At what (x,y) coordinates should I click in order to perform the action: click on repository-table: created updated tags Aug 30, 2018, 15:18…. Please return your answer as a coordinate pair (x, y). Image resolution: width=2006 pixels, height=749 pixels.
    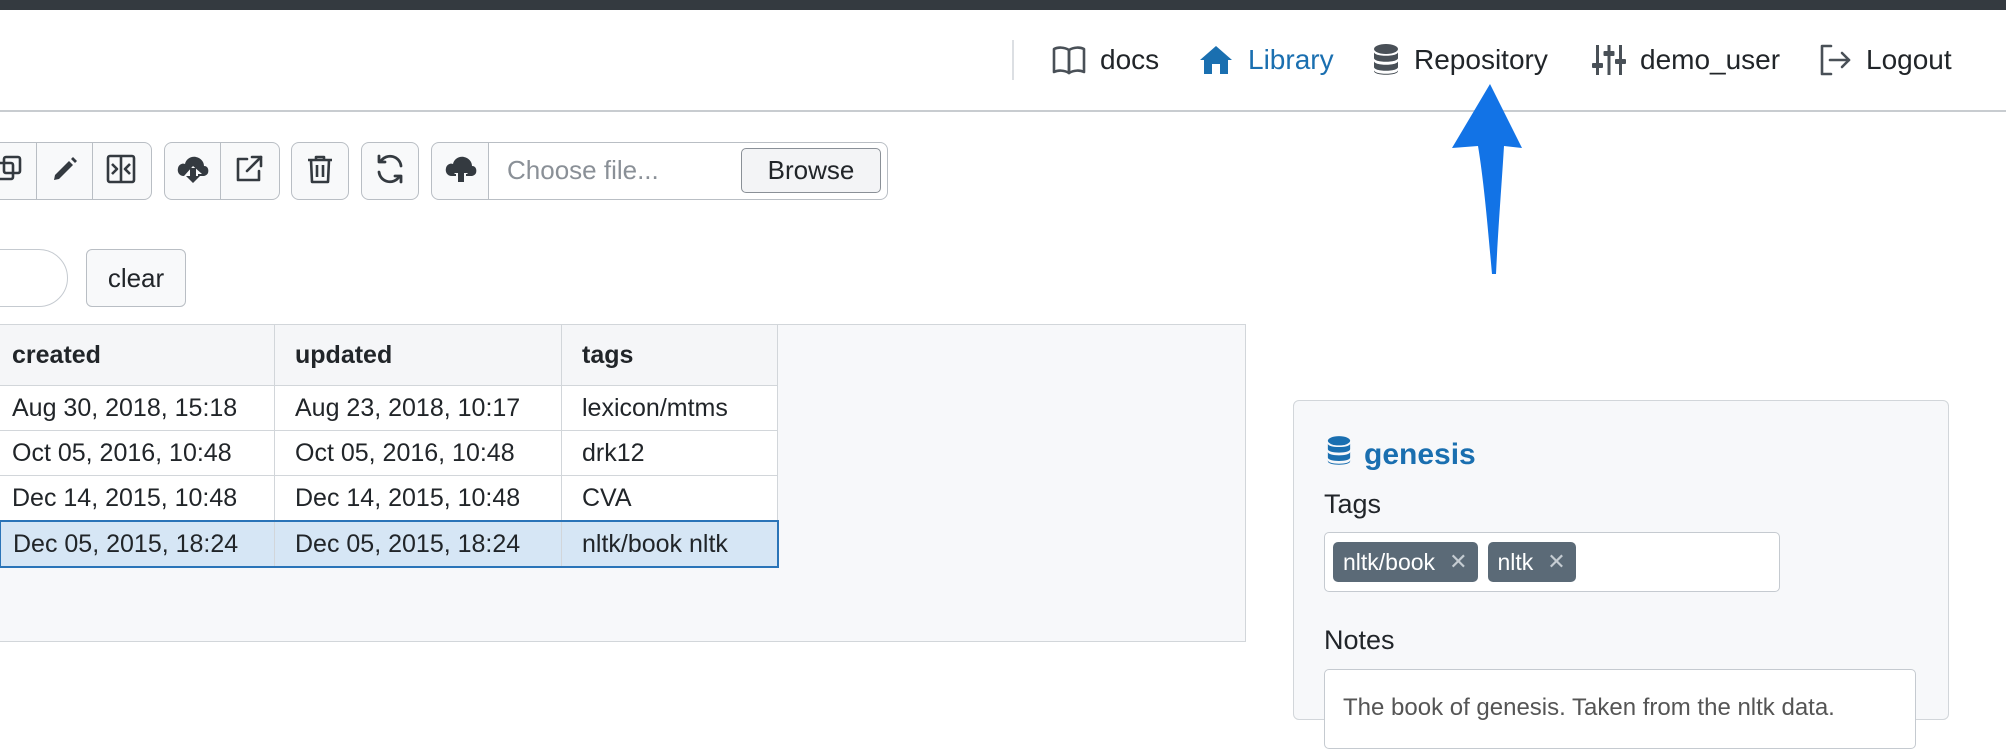
    Looking at the image, I should click on (389, 446).